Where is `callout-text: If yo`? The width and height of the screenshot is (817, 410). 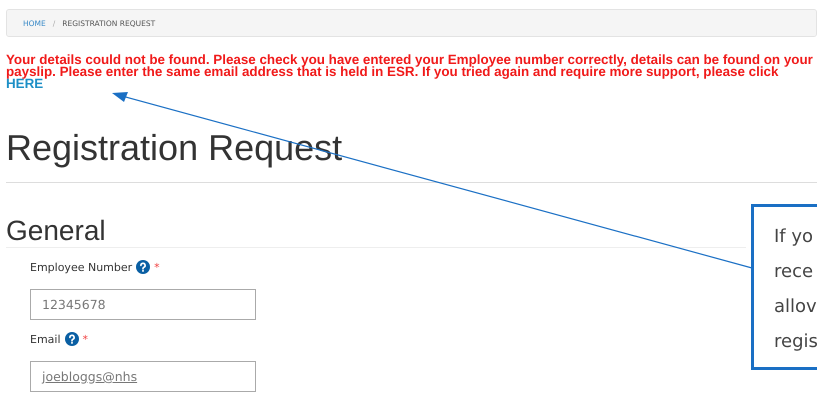 callout-text: If yo is located at coordinates (794, 237).